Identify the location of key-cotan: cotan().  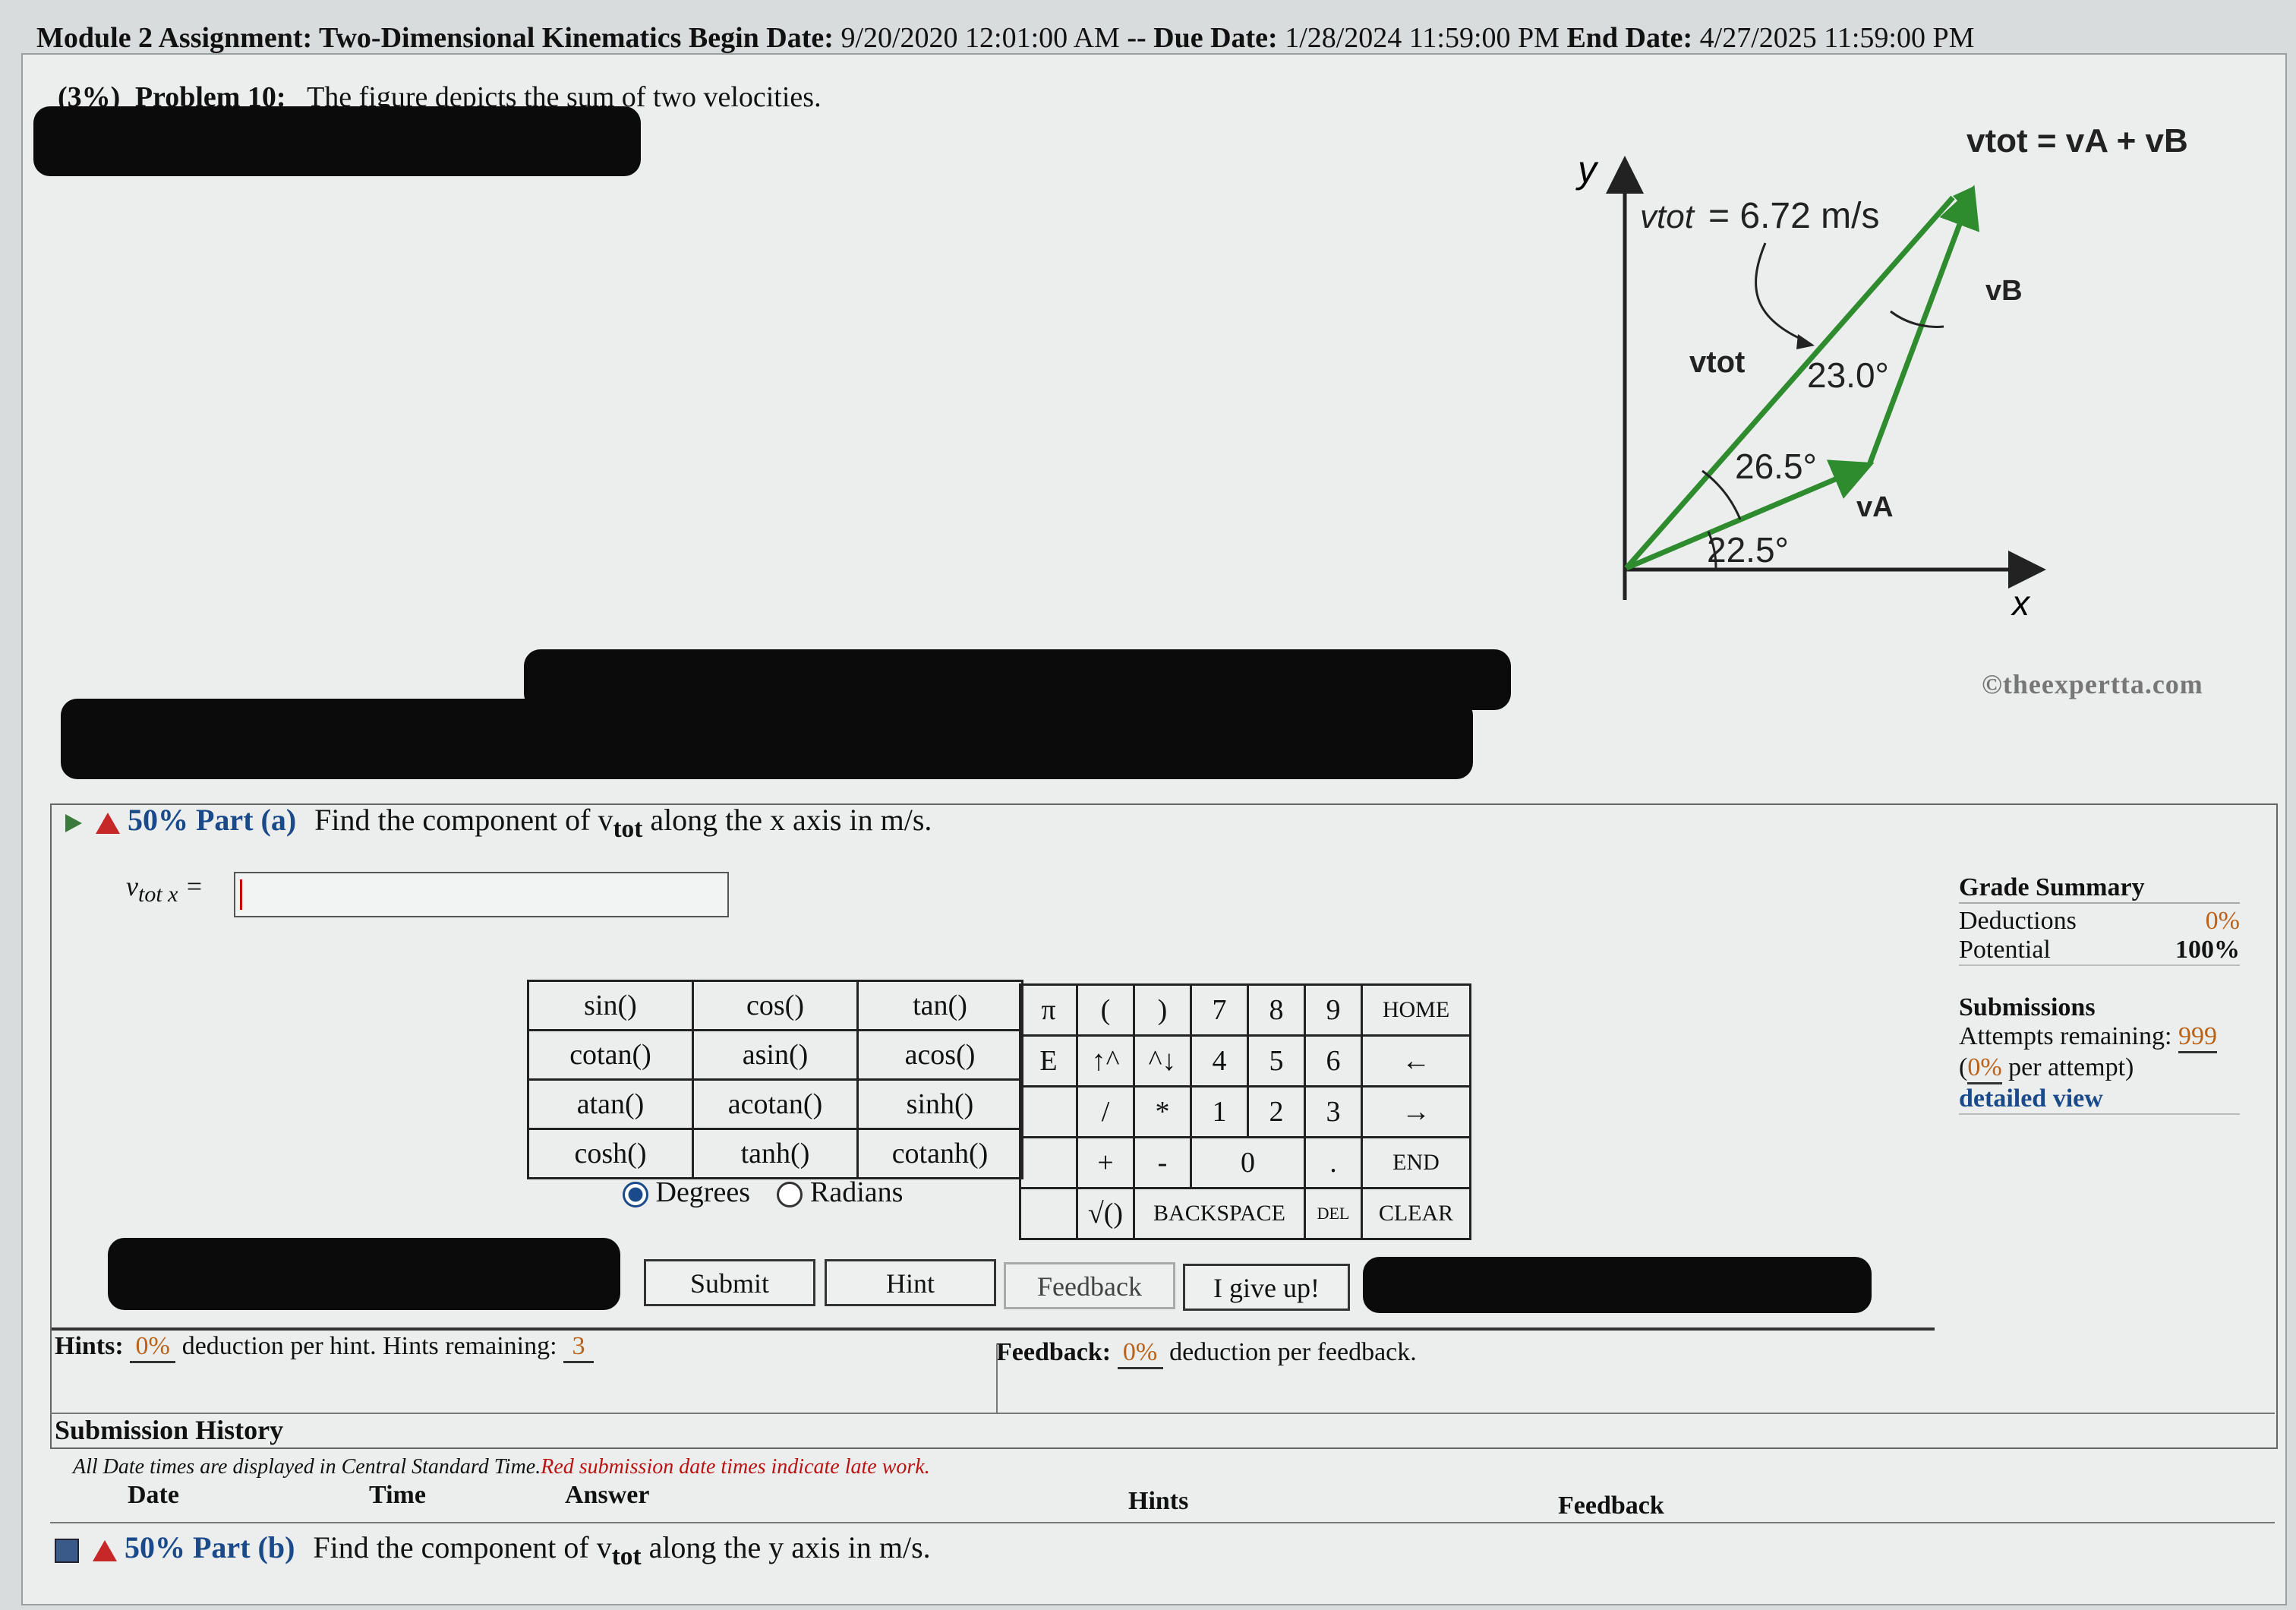
(611, 1055).